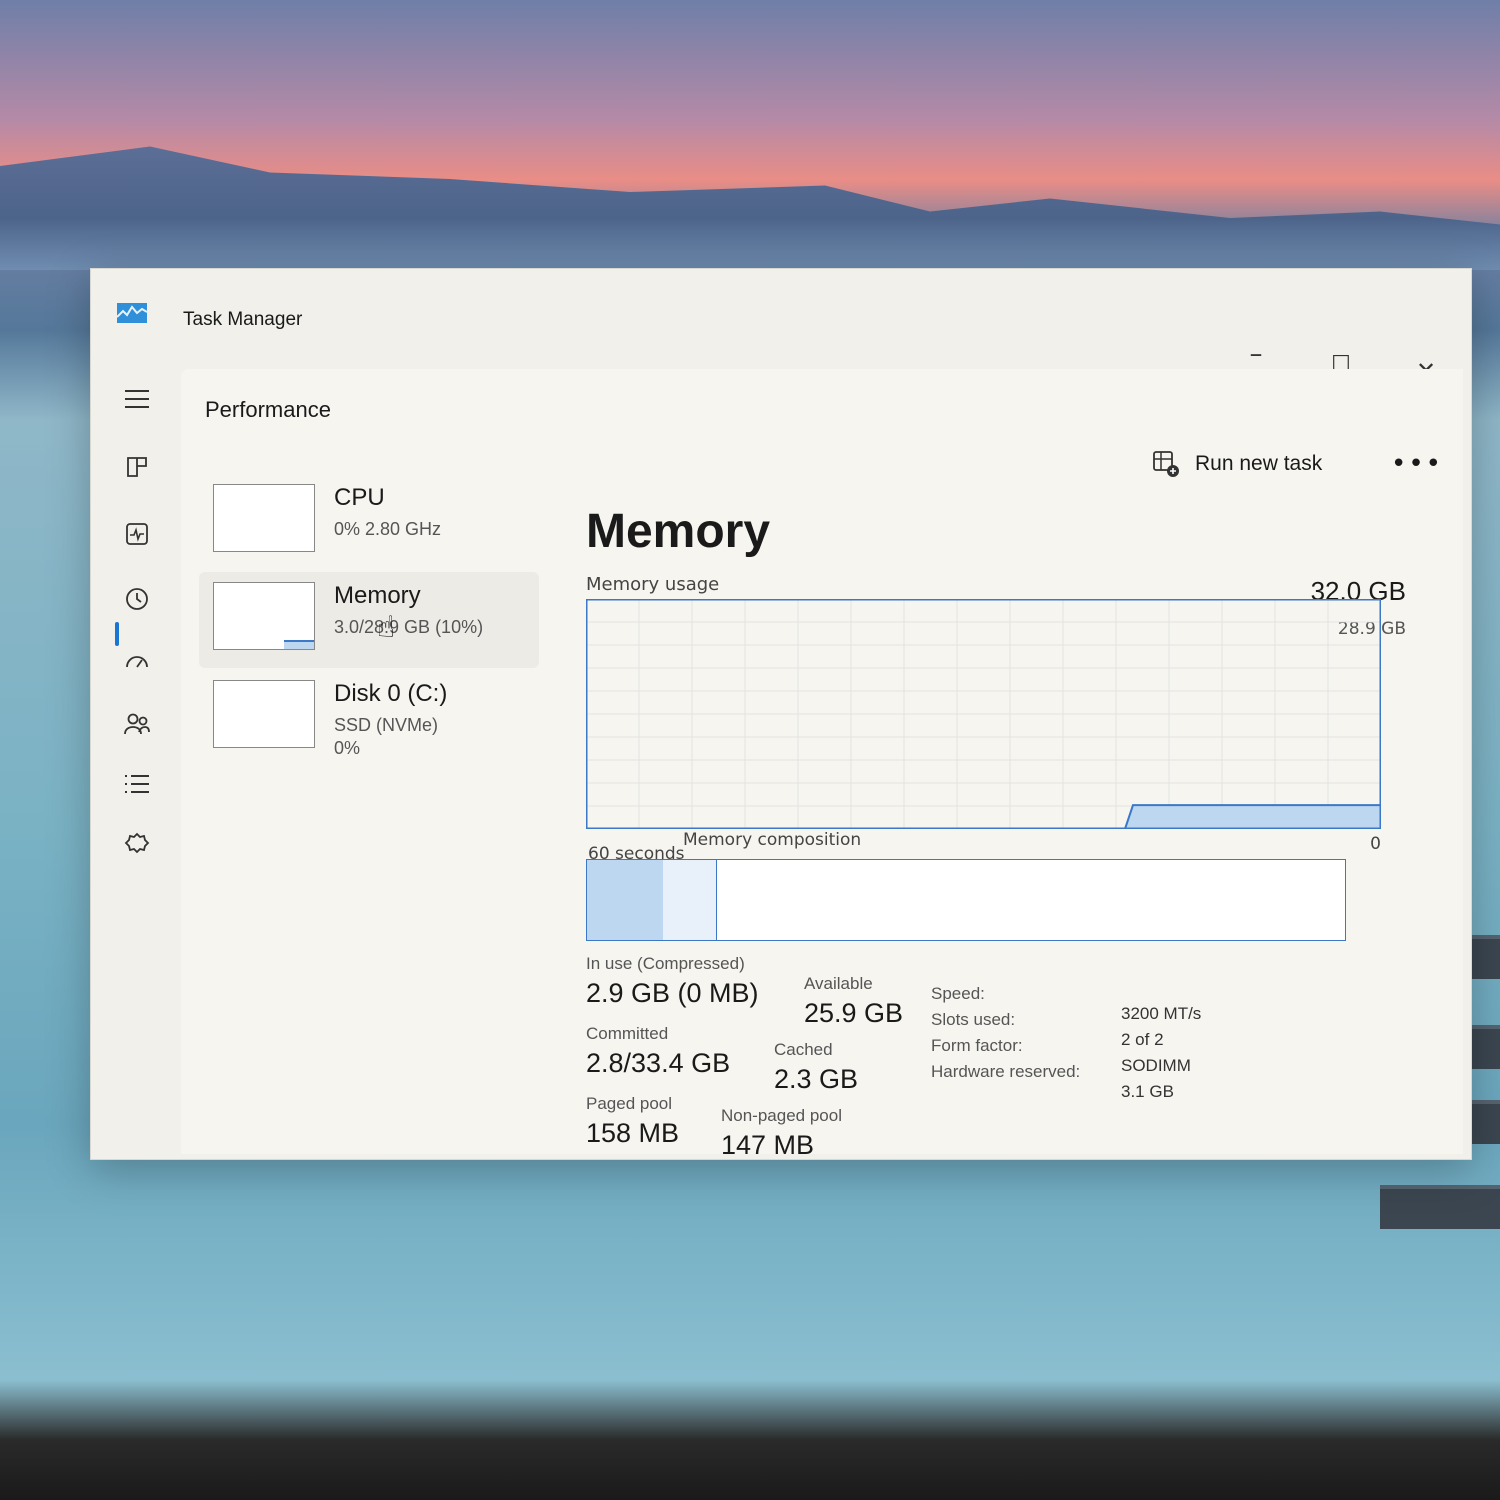 The height and width of the screenshot is (1500, 1500). What do you see at coordinates (633, 1133) in the screenshot?
I see `paged-pool-value: 158 MB` at bounding box center [633, 1133].